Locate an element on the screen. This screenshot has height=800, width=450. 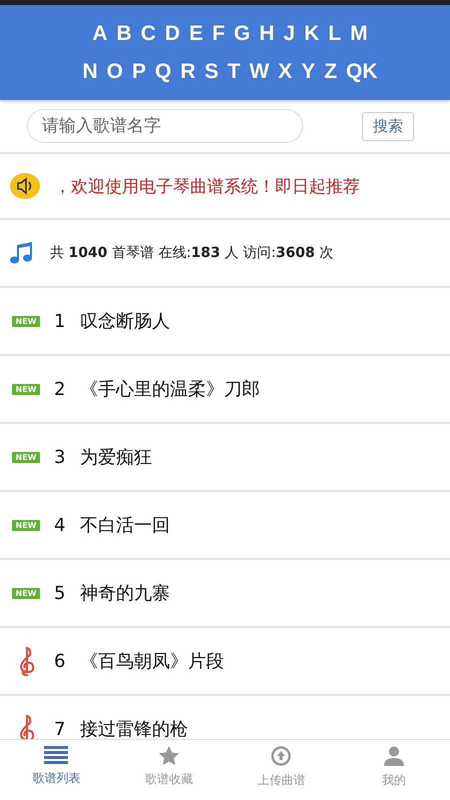
song-row: NEW 3 为爱痴狂 is located at coordinates (225, 458).